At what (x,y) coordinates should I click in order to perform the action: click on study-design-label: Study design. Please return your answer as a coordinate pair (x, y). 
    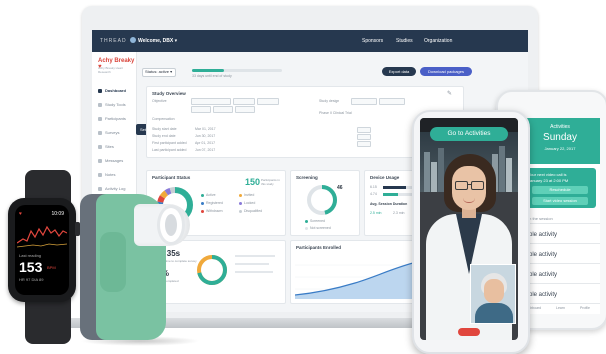
    Looking at the image, I should click on (329, 101).